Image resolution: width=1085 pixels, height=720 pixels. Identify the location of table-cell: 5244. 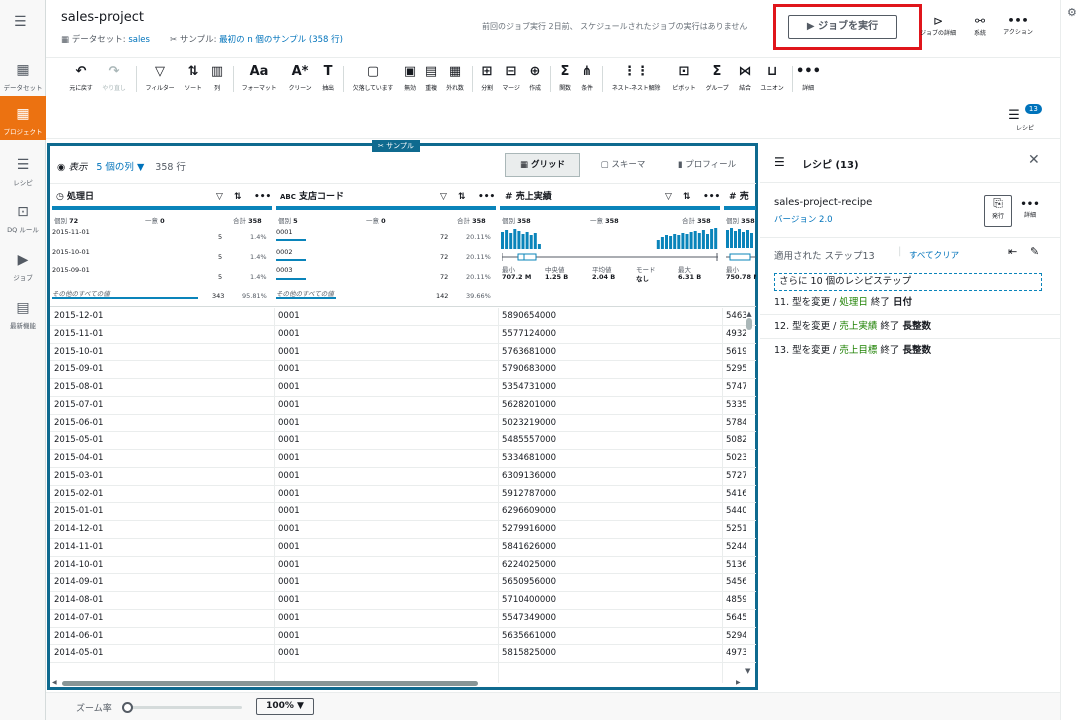
(736, 548).